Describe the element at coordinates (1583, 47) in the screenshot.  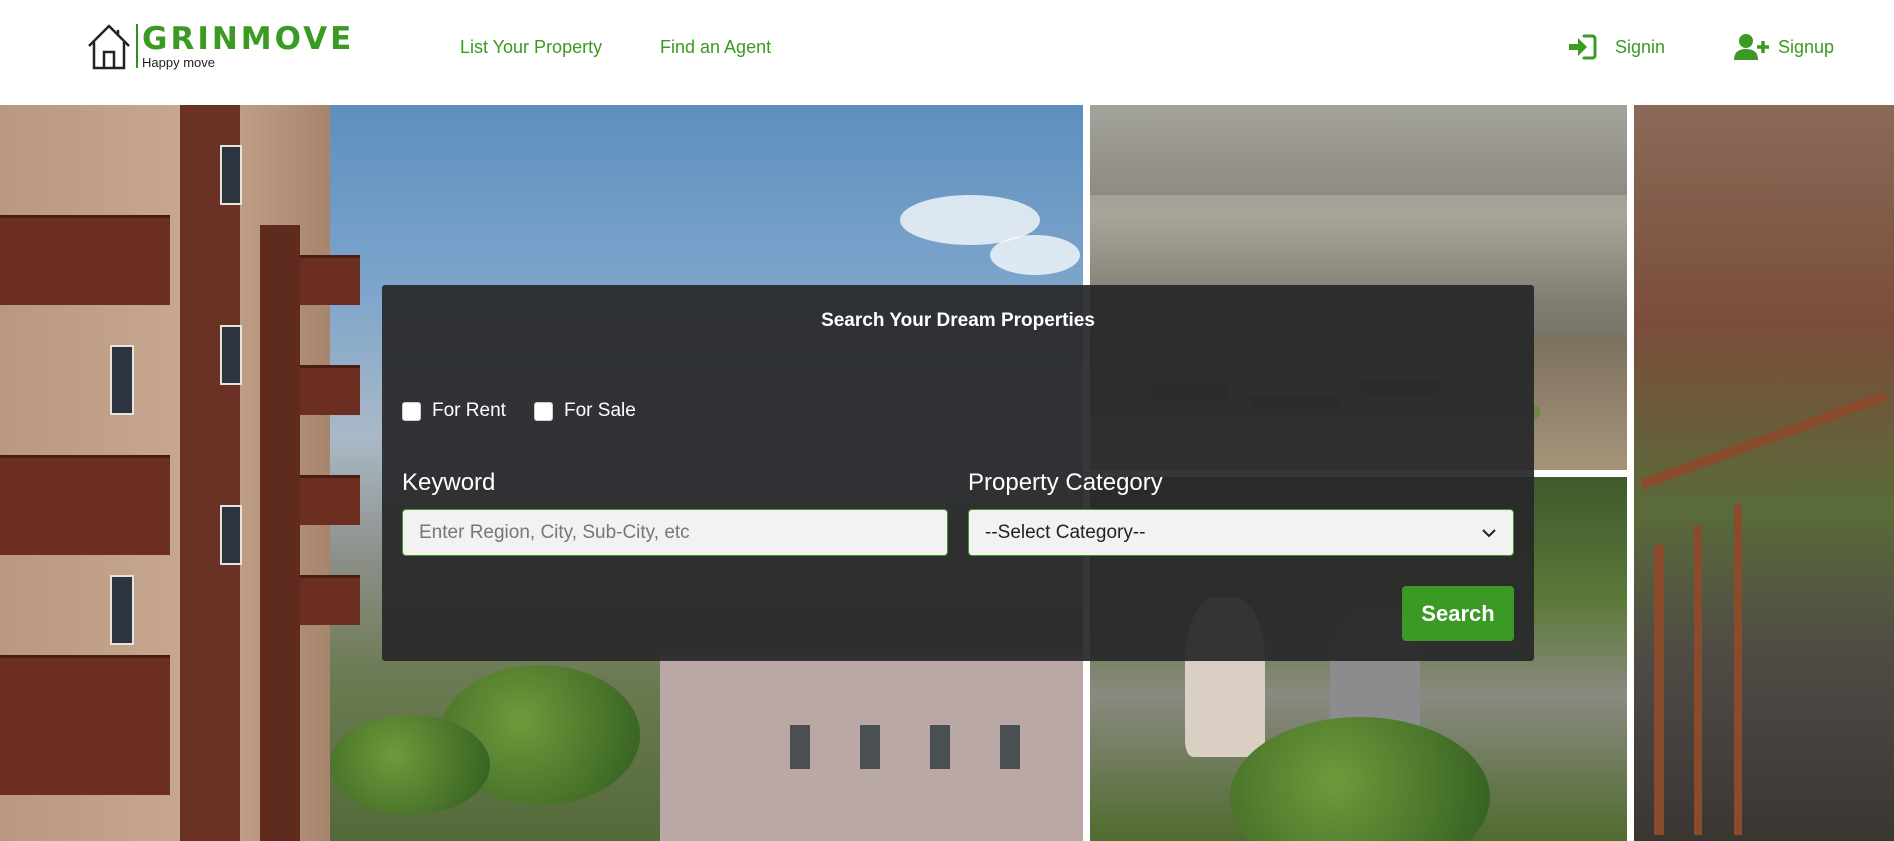
I see `signin-arrow-icon` at that location.